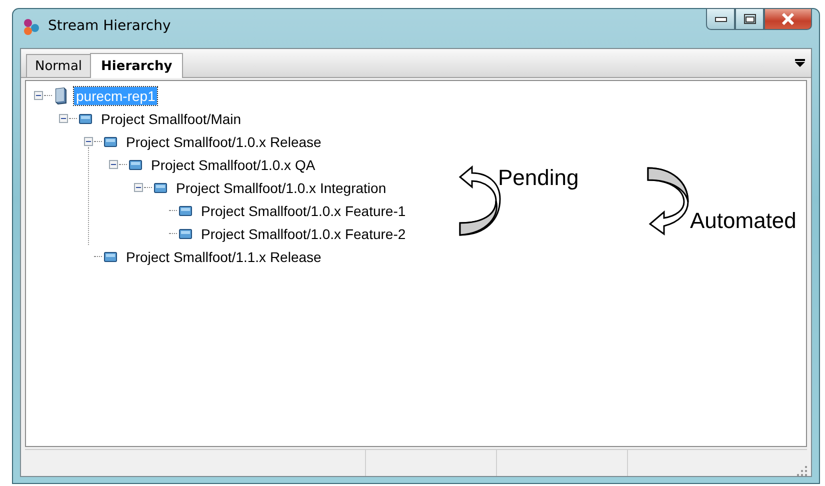 The height and width of the screenshot is (486, 825). I want to click on annotation-label: Automated, so click(743, 221).